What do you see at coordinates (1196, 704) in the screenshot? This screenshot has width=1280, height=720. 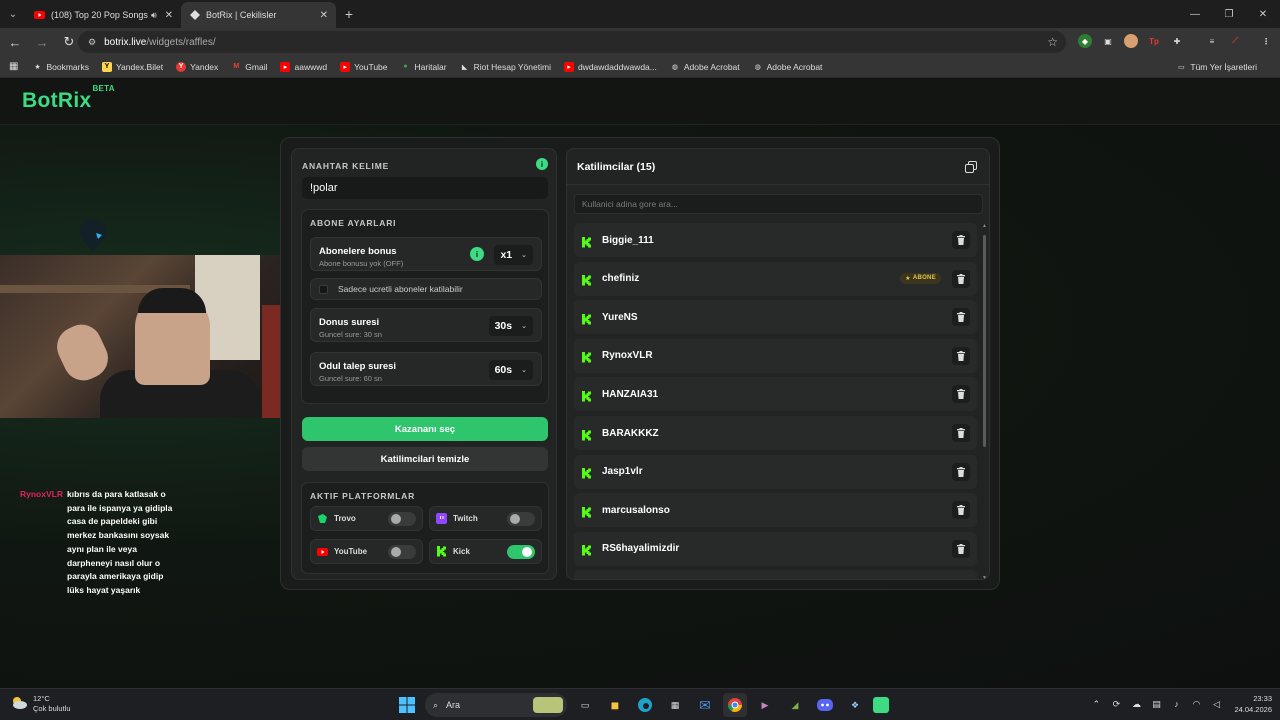 I see `wifi-icon: ◠` at bounding box center [1196, 704].